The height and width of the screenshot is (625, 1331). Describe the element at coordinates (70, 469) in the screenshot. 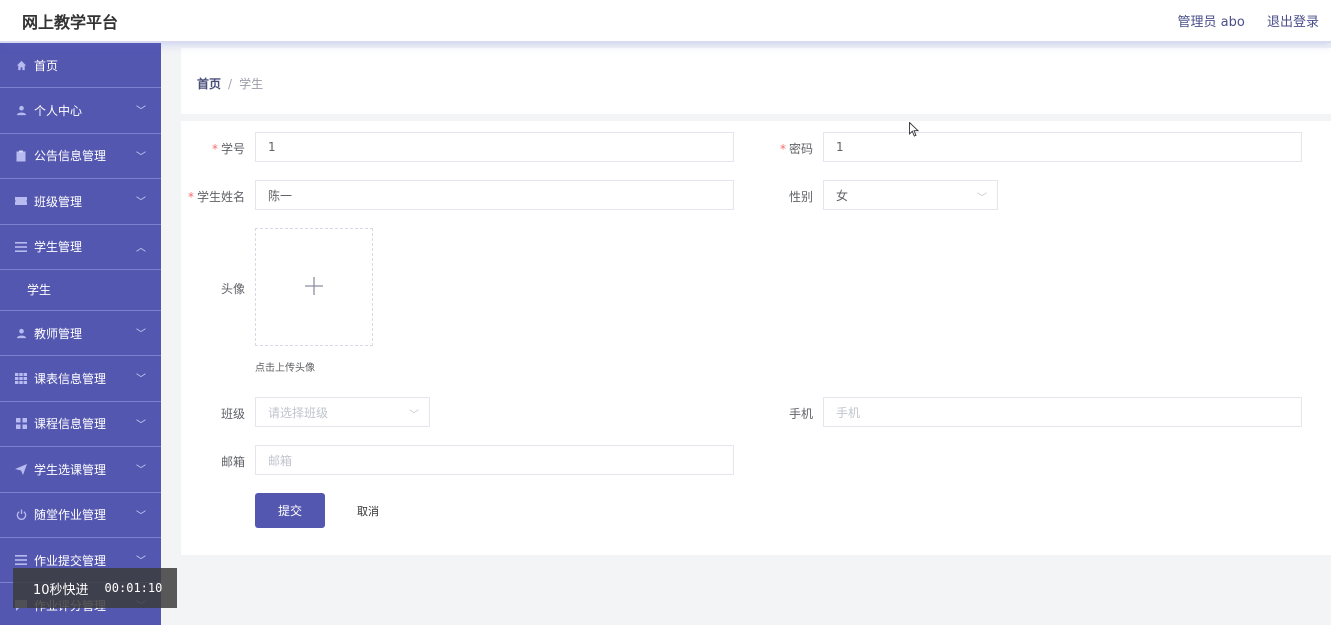

I see `sidebar-item-label: 学生选课管理` at that location.